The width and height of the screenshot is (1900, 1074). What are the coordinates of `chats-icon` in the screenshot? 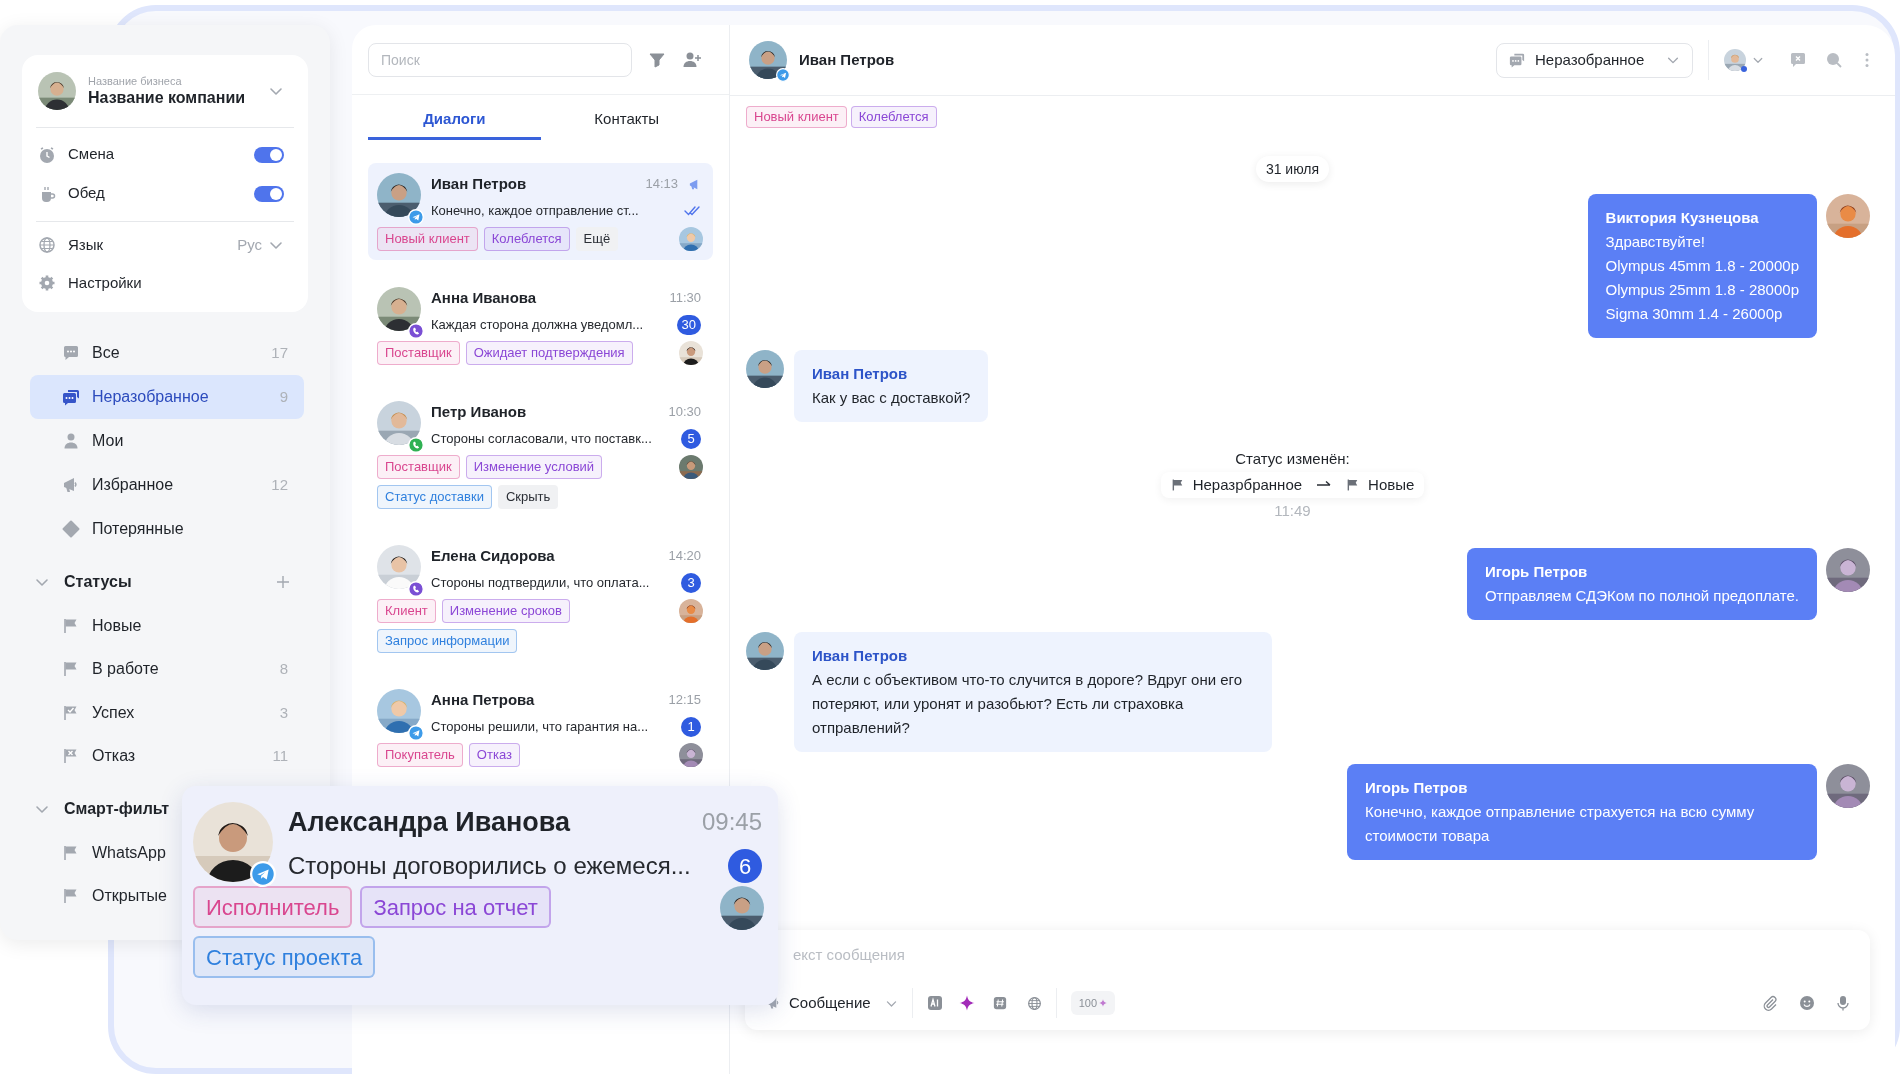 It's located at (71, 397).